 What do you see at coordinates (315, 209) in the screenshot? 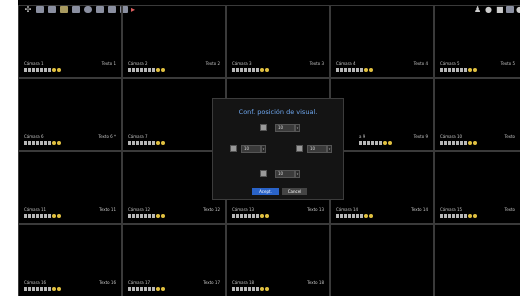
I see `camera-text: Texto 13` at bounding box center [315, 209].